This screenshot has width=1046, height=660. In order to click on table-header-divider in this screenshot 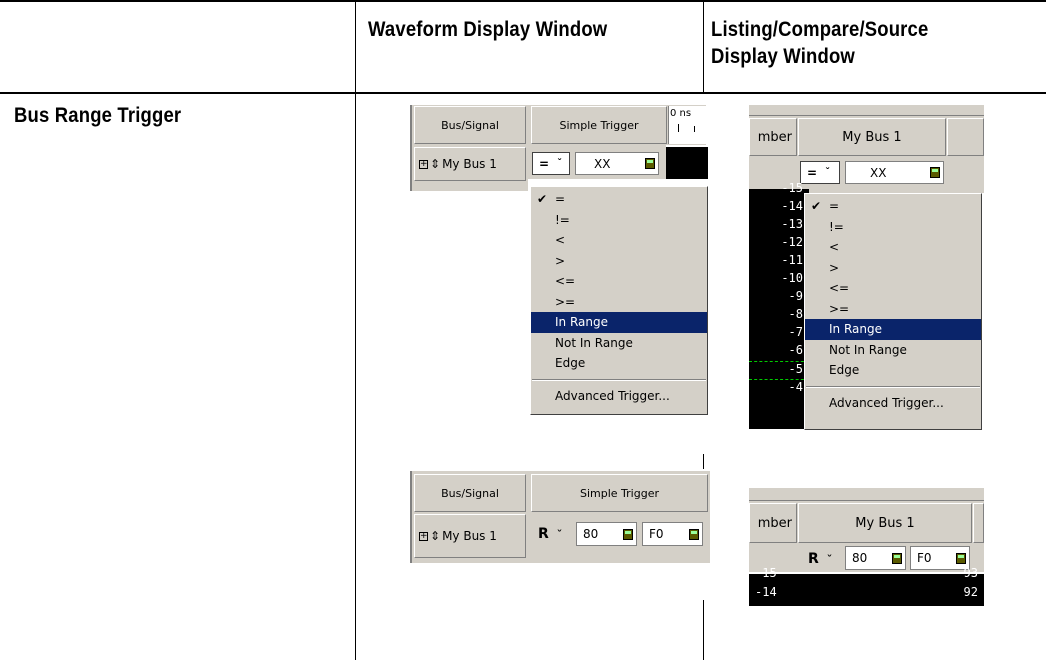, I will do `click(523, 93)`.